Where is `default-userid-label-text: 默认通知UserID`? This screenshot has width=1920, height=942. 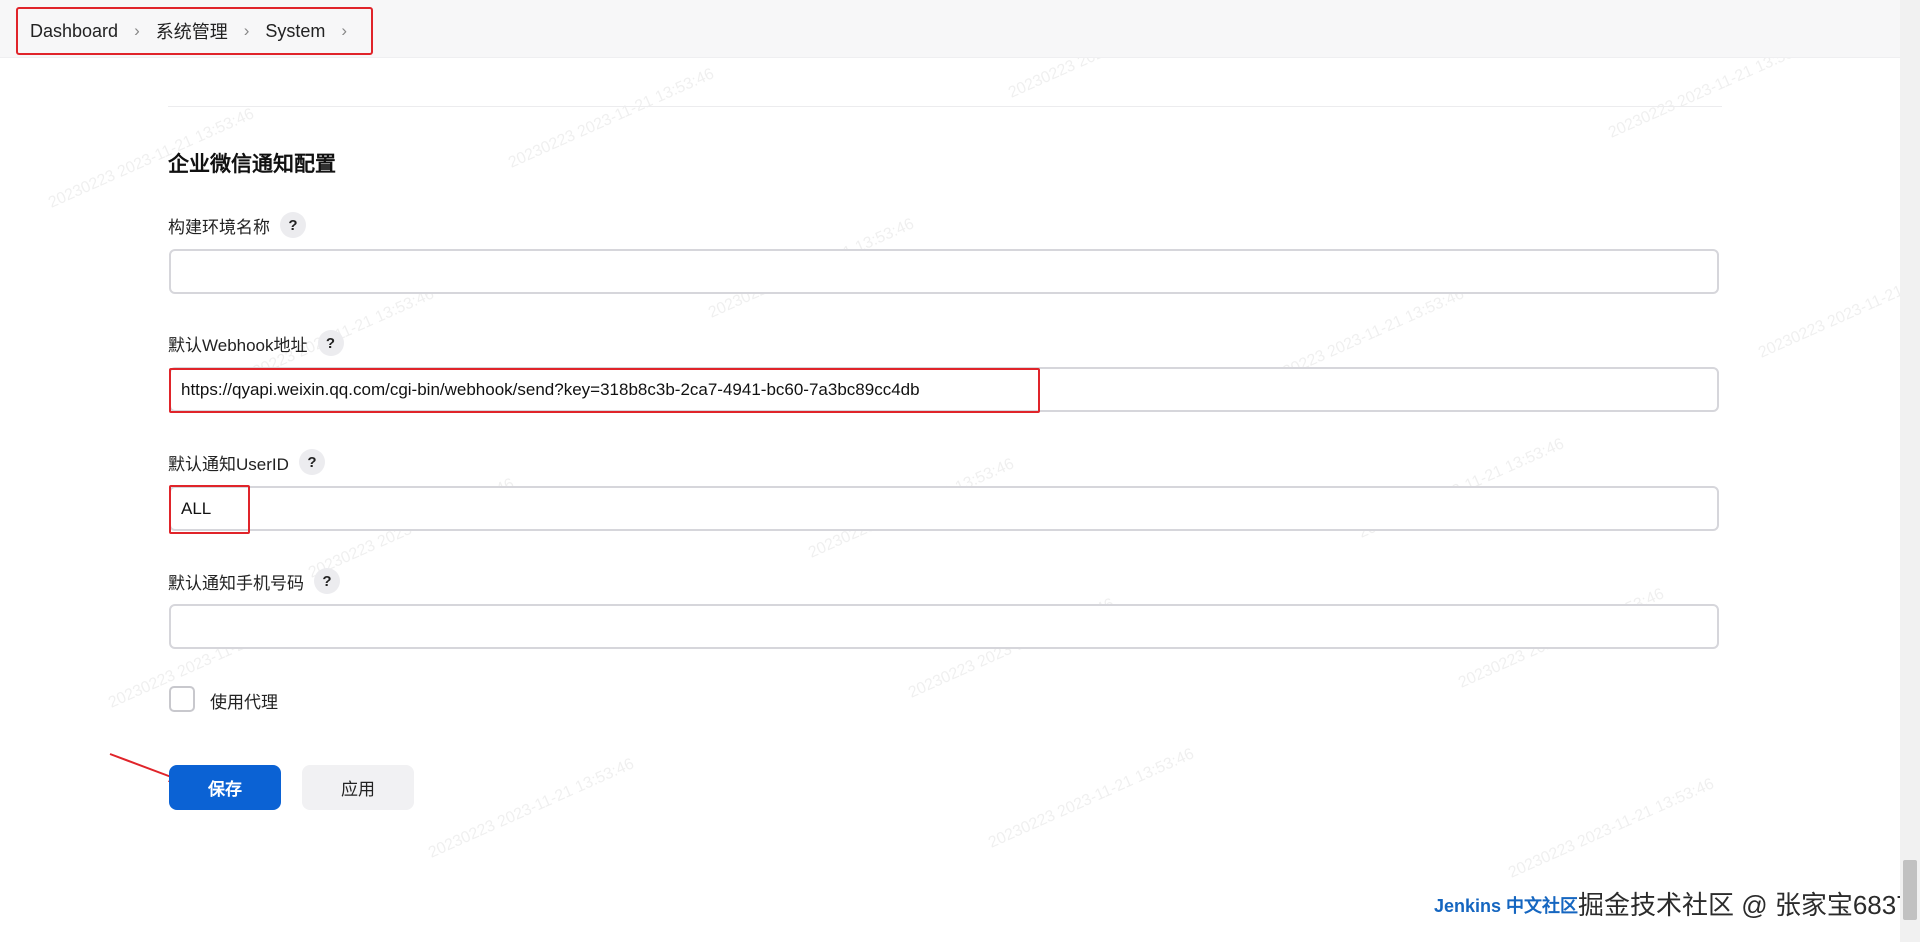
default-userid-label-text: 默认通知UserID is located at coordinates (228, 464).